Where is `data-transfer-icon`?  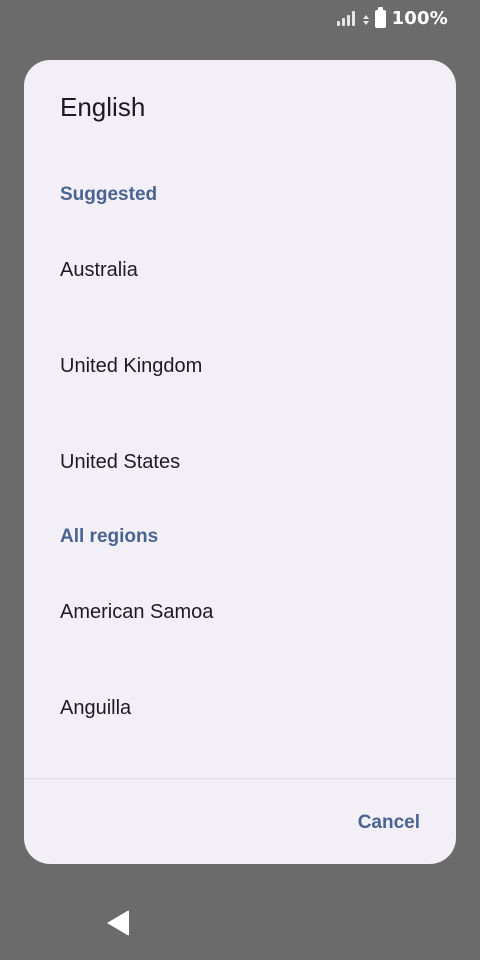 data-transfer-icon is located at coordinates (365, 18).